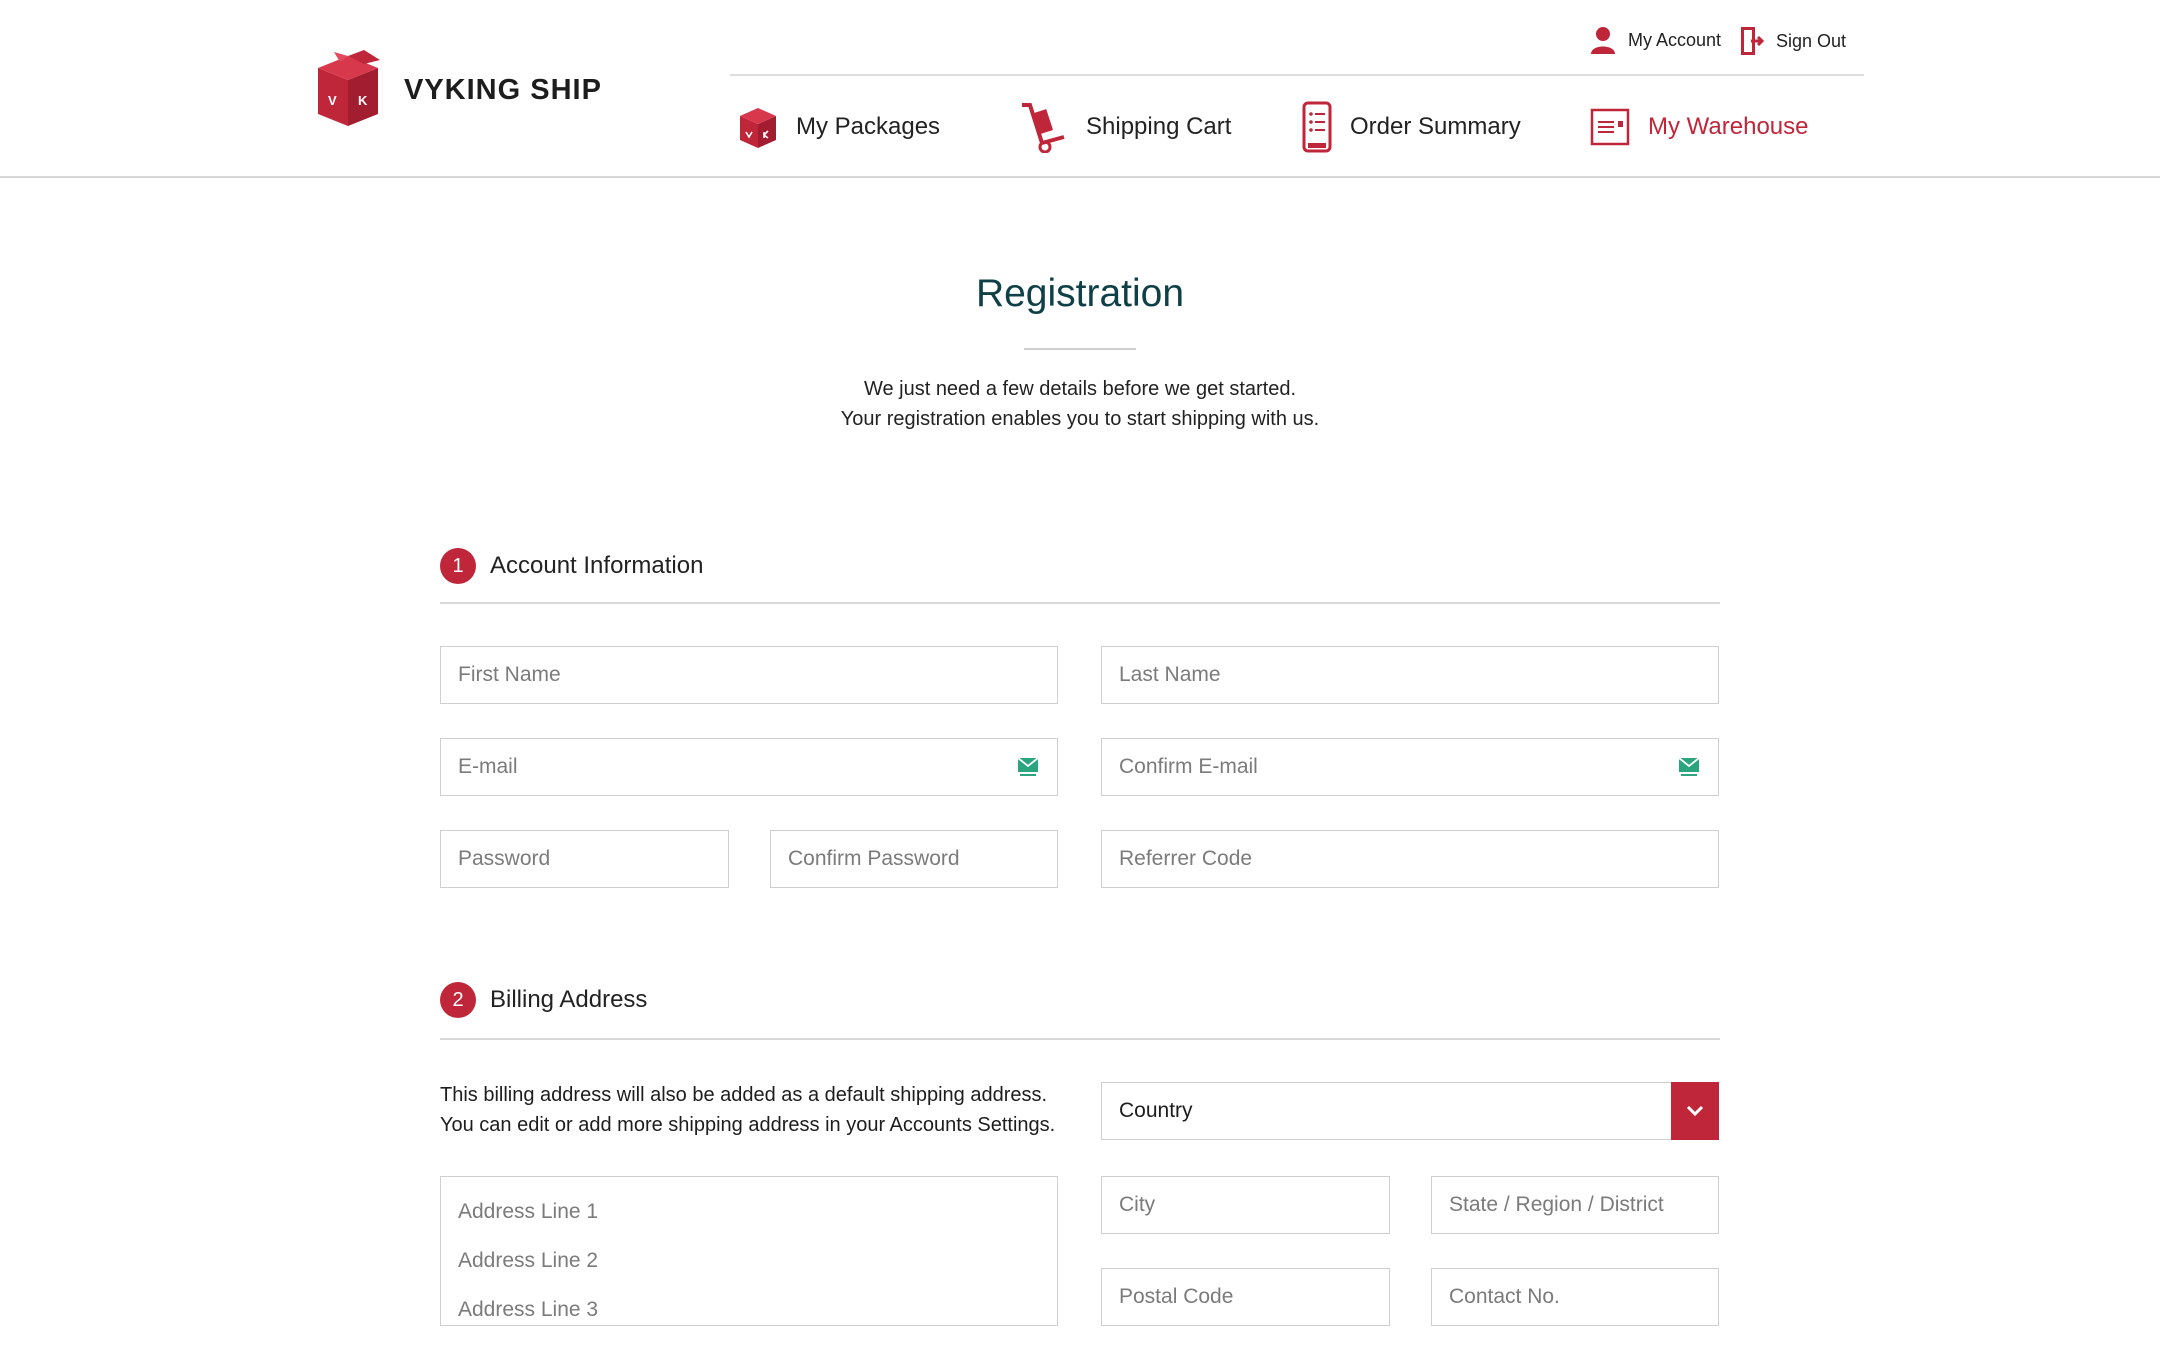  Describe the element at coordinates (1317, 127) in the screenshot. I see `order-list-icon` at that location.